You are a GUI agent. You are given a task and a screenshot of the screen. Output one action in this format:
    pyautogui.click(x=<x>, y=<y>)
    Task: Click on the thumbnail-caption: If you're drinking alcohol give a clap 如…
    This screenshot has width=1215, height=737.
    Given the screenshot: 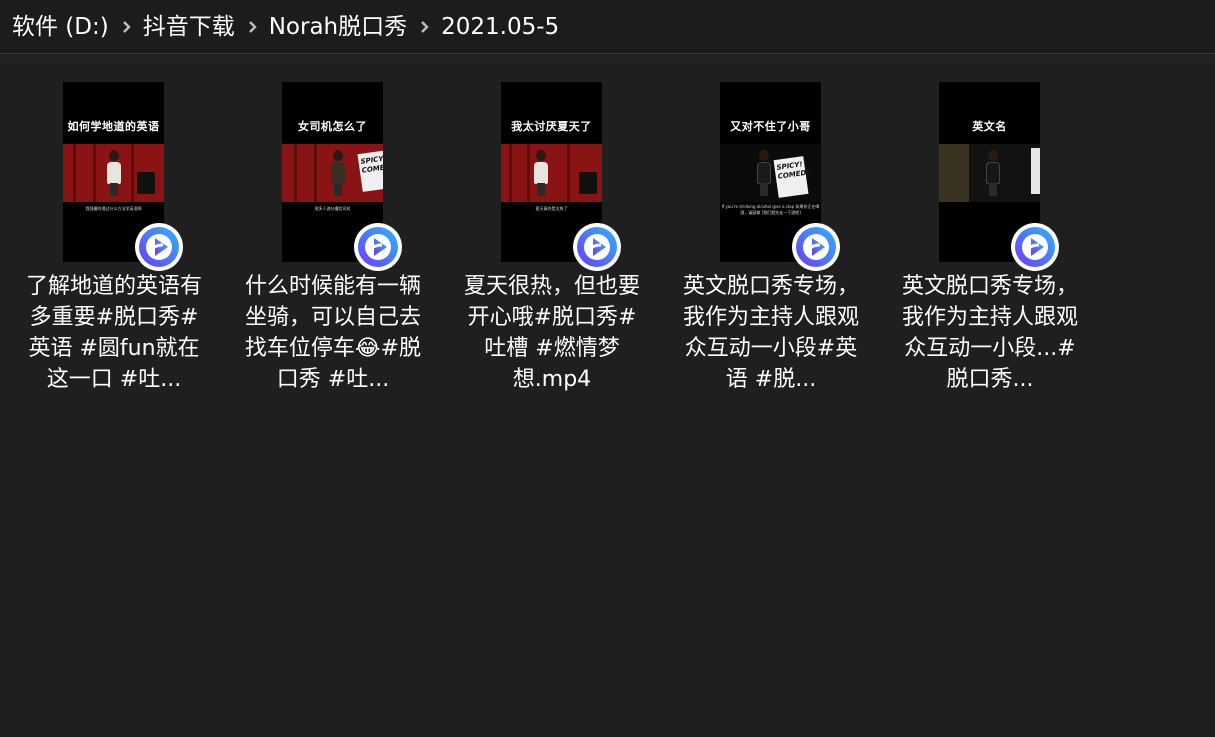 What is the action you would take?
    pyautogui.click(x=770, y=209)
    